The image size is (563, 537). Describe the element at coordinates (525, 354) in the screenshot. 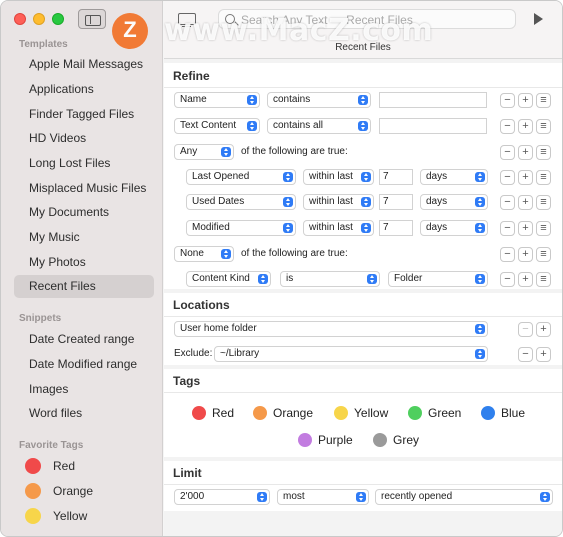

I see `remove-exclusion-button: −` at that location.